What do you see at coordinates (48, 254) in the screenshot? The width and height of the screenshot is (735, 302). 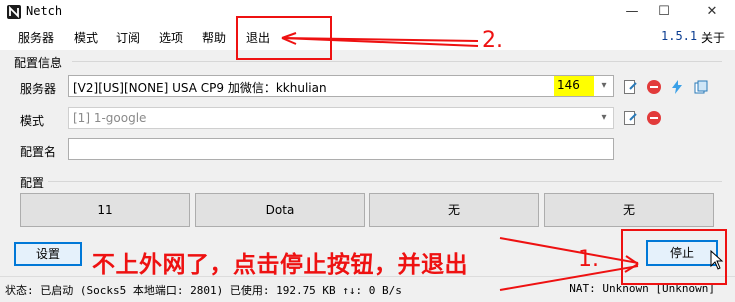 I see `settings-button: 设置` at bounding box center [48, 254].